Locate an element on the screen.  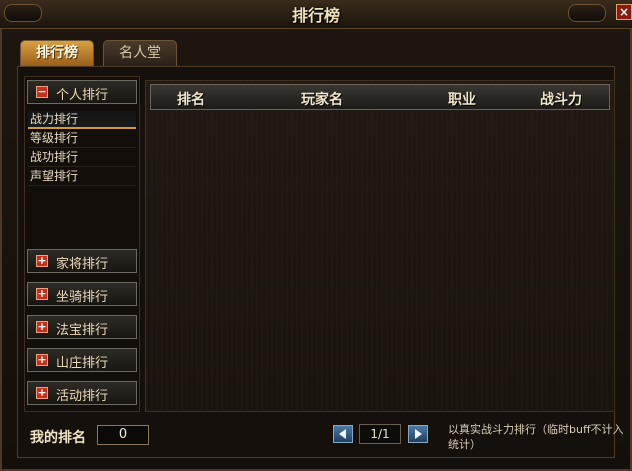
previous-page-button is located at coordinates (343, 434).